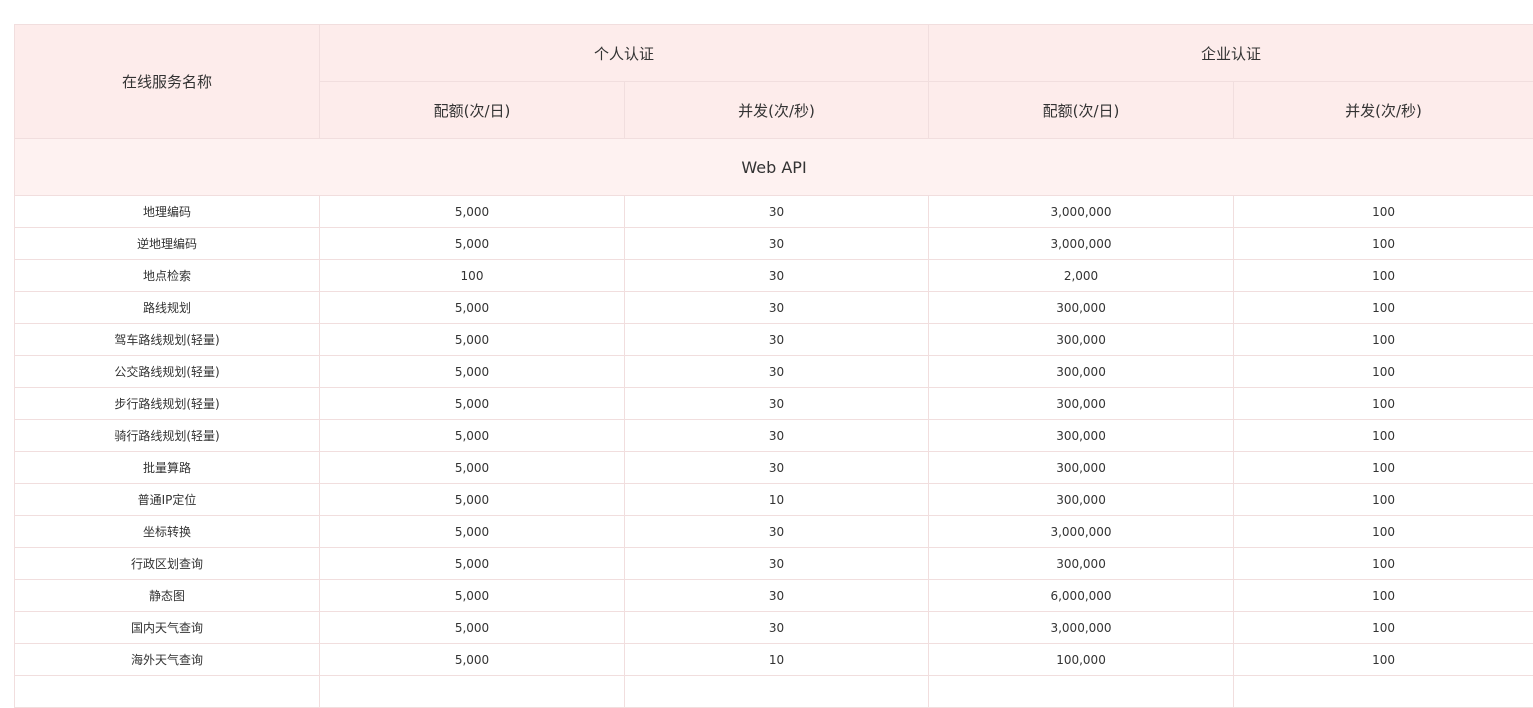 Image resolution: width=1533 pixels, height=708 pixels. I want to click on table-row: 驾车路线规划(轻量)5,00030300,000100, so click(774, 340).